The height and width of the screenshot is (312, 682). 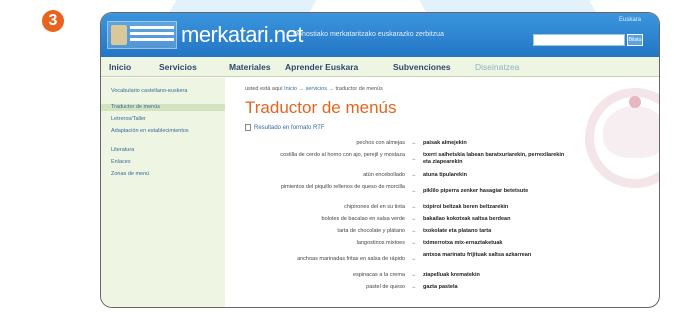 I want to click on rtf-link-label: Resultado en formato RTF, so click(x=289, y=128).